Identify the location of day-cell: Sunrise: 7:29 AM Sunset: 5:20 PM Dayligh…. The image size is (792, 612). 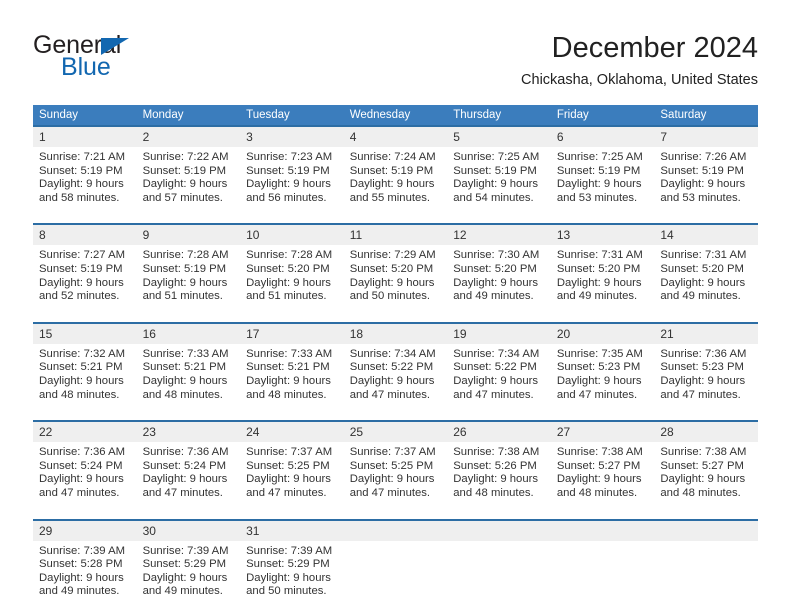
(395, 277).